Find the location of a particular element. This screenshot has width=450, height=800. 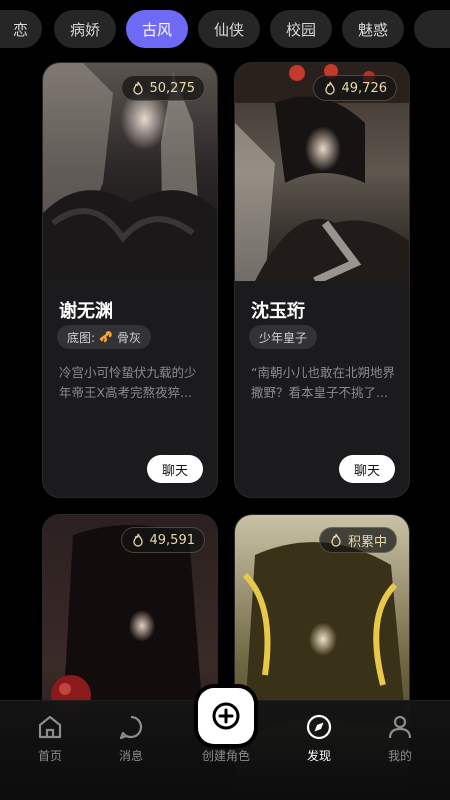

tag-label: 少年皇子 is located at coordinates (283, 337).